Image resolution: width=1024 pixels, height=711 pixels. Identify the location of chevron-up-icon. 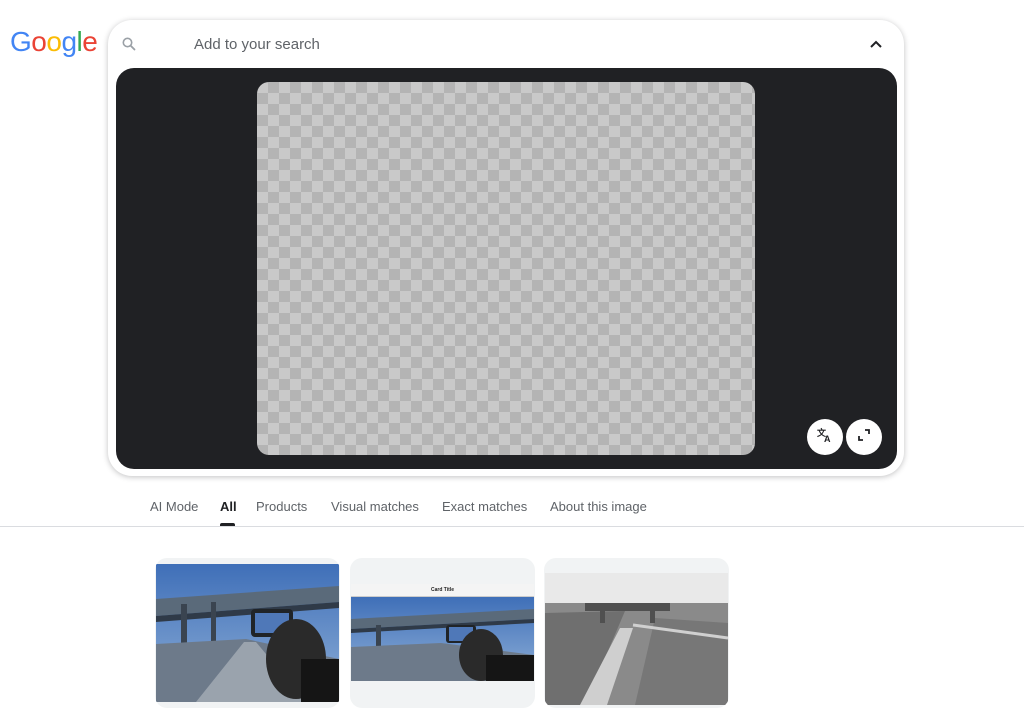
(876, 44).